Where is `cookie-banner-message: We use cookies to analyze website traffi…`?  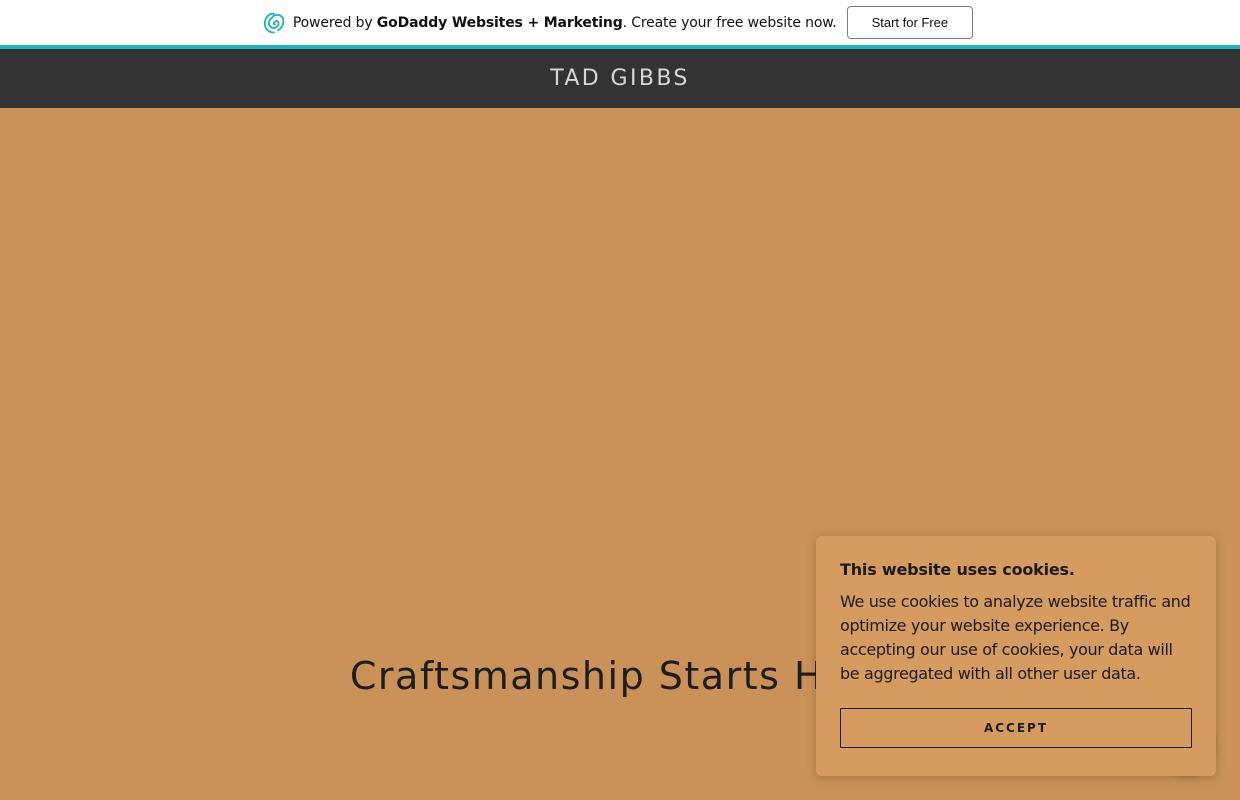
cookie-banner-message: We use cookies to analyze website traffi… is located at coordinates (1015, 637).